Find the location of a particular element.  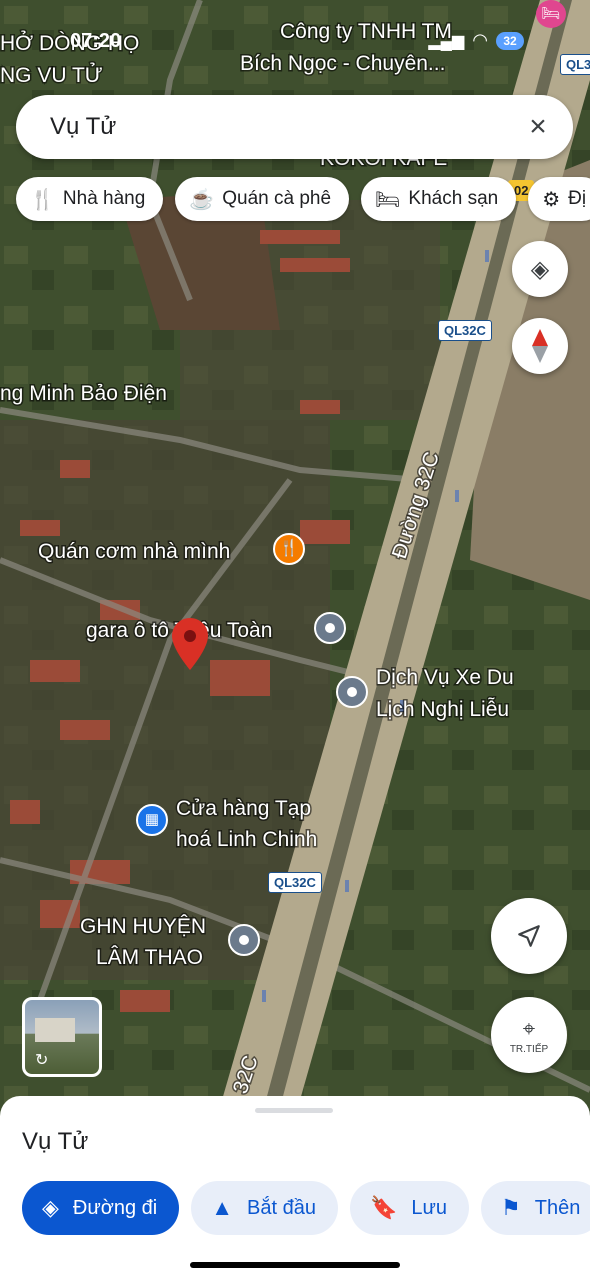

place-bottom-sheet: Vụ Tử ◈ Đường đi ▲ Bắt đầu 🔖 Lưu ⚑ Thên is located at coordinates (295, 1188).